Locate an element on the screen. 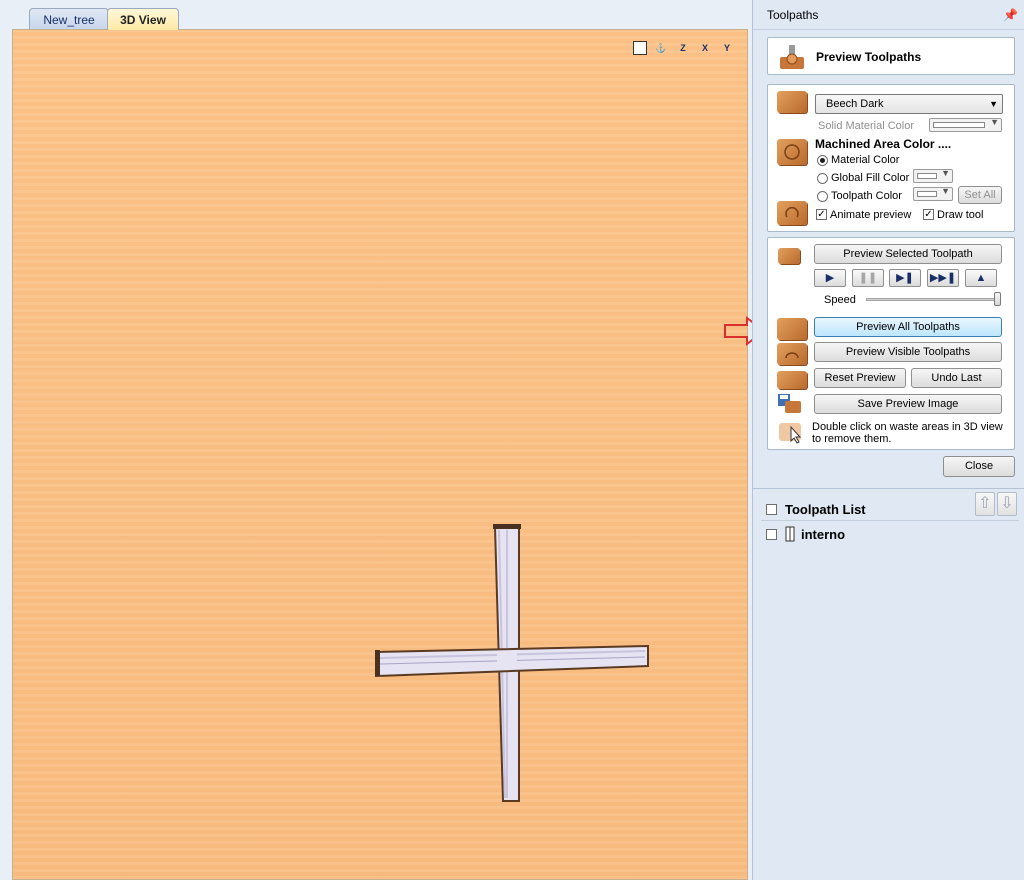 Image resolution: width=1024 pixels, height=880 pixels. material-select-value: Beech Dark is located at coordinates (855, 104).